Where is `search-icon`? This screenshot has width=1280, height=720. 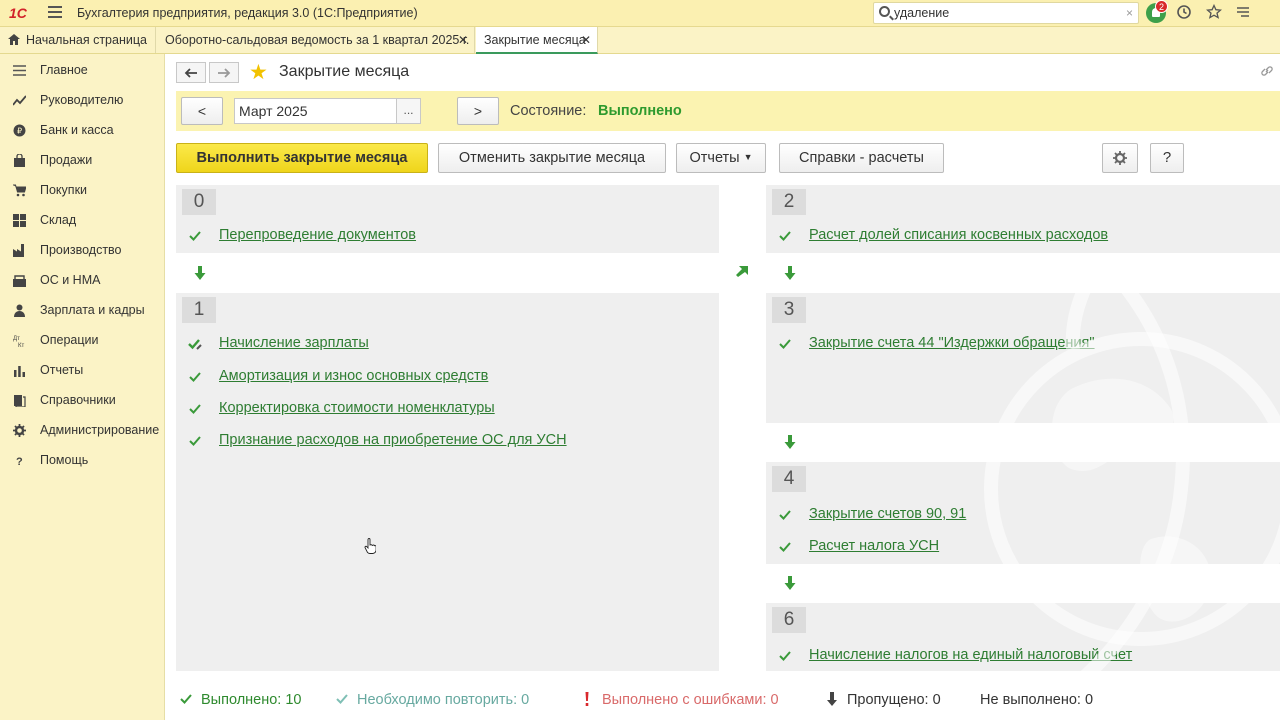 search-icon is located at coordinates (884, 11).